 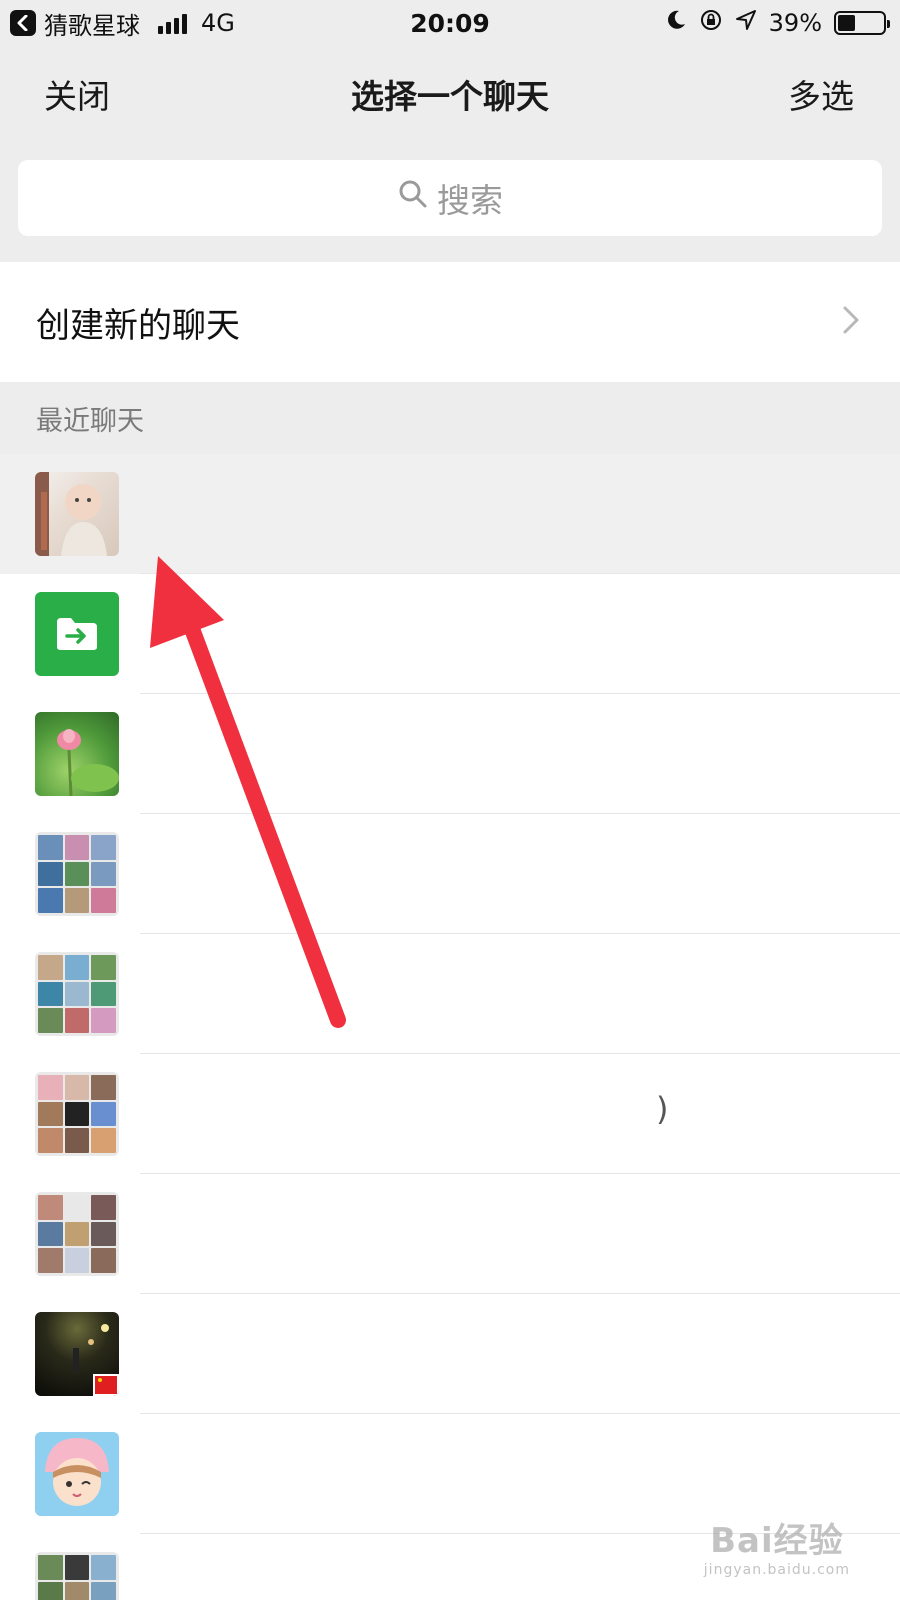 I want to click on multi-select-button: 多选, so click(x=821, y=94).